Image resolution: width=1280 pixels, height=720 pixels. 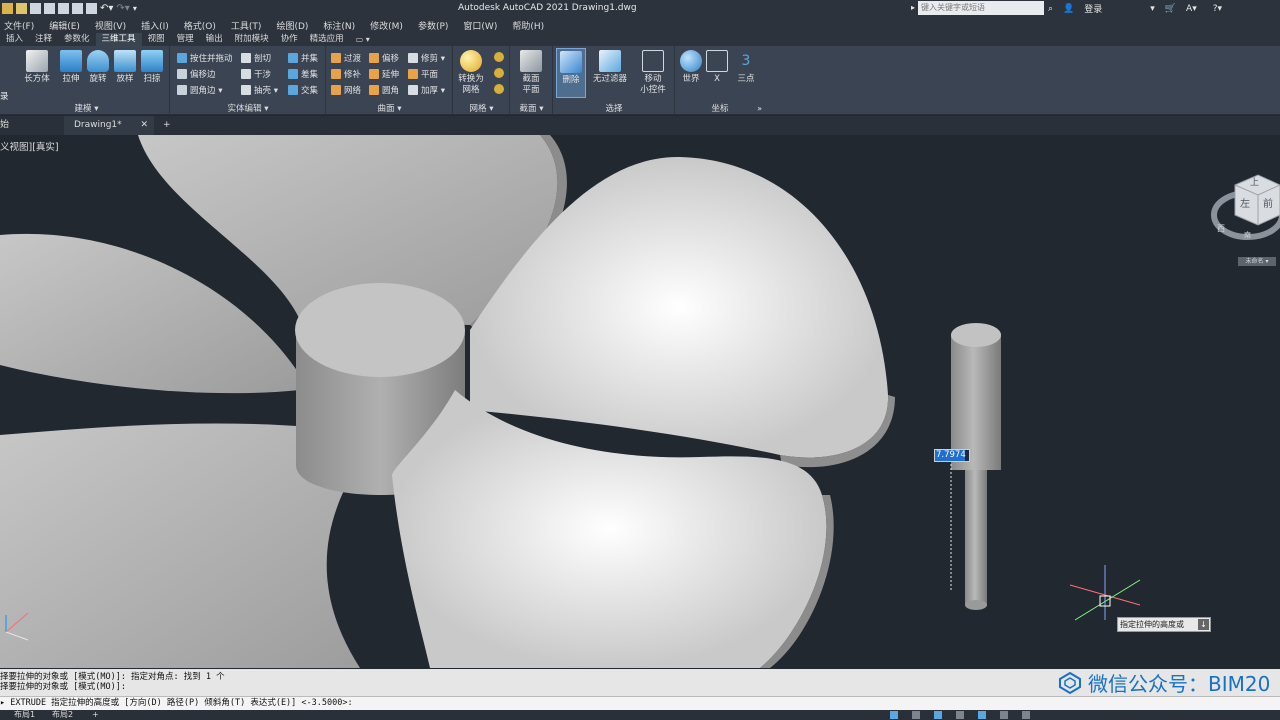 What do you see at coordinates (303, 58) in the screenshot?
I see `union-button: 并集` at bounding box center [303, 58].